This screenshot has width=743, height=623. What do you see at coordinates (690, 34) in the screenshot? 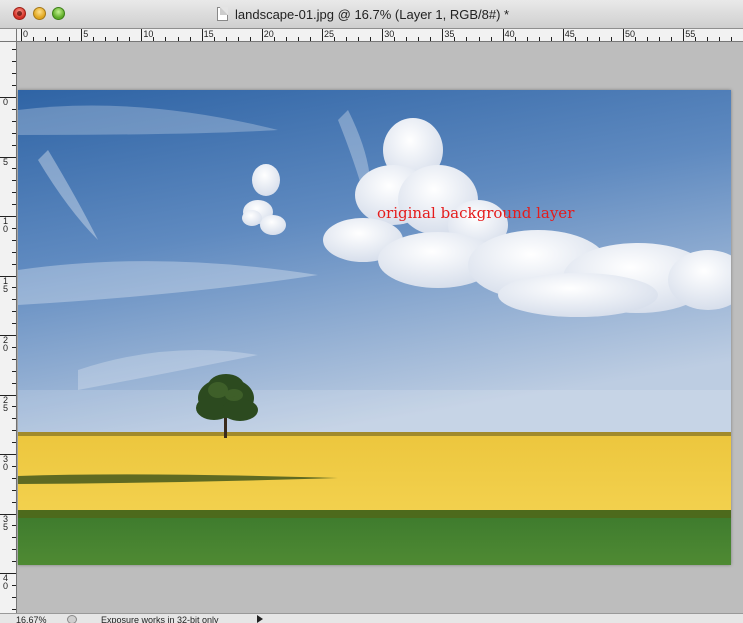
I see `ruler-label: 55` at bounding box center [690, 34].